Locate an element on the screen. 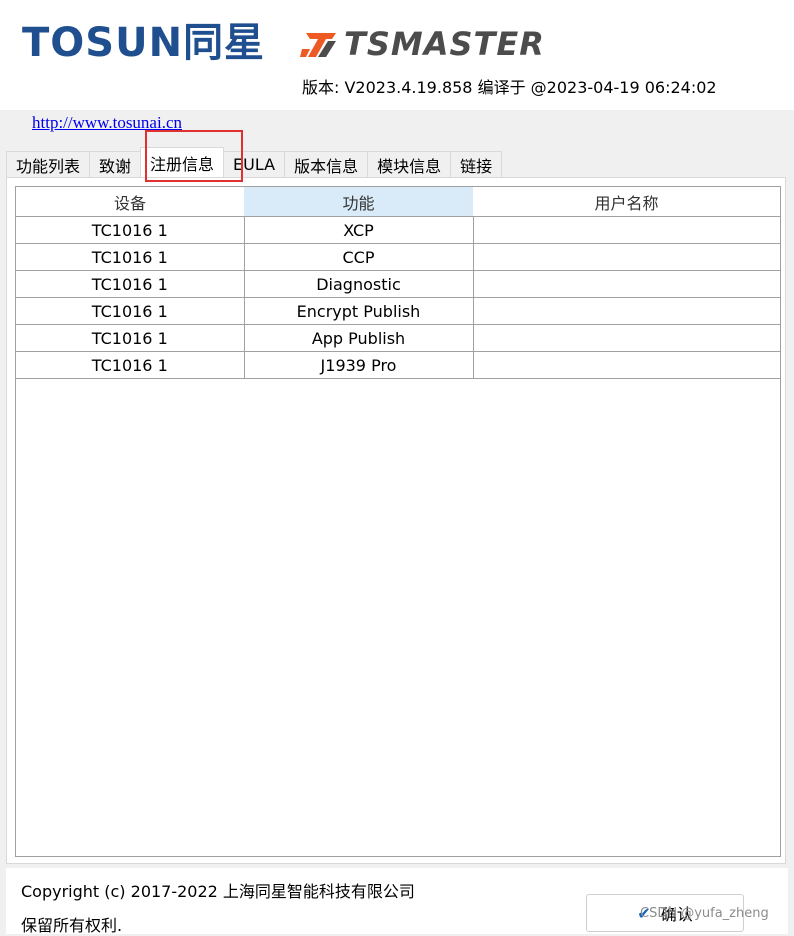 The width and height of the screenshot is (794, 936). tab-version-info: 版本信息 is located at coordinates (326, 164).